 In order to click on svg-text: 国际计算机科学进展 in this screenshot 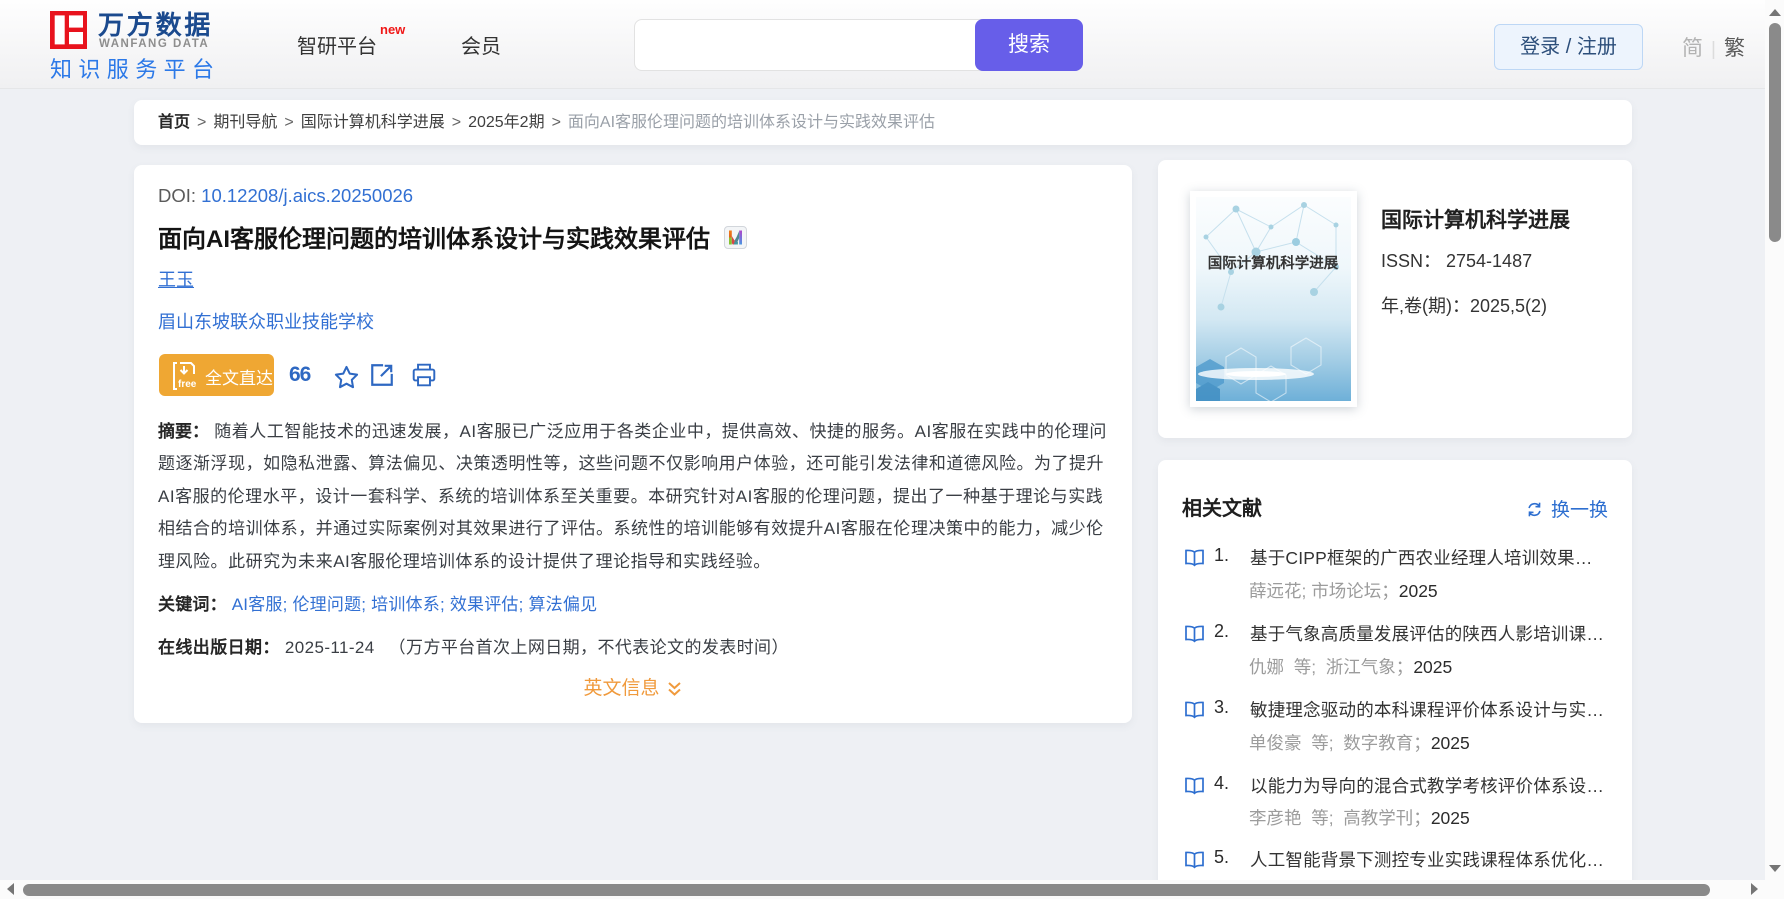, I will do `click(1273, 263)`.